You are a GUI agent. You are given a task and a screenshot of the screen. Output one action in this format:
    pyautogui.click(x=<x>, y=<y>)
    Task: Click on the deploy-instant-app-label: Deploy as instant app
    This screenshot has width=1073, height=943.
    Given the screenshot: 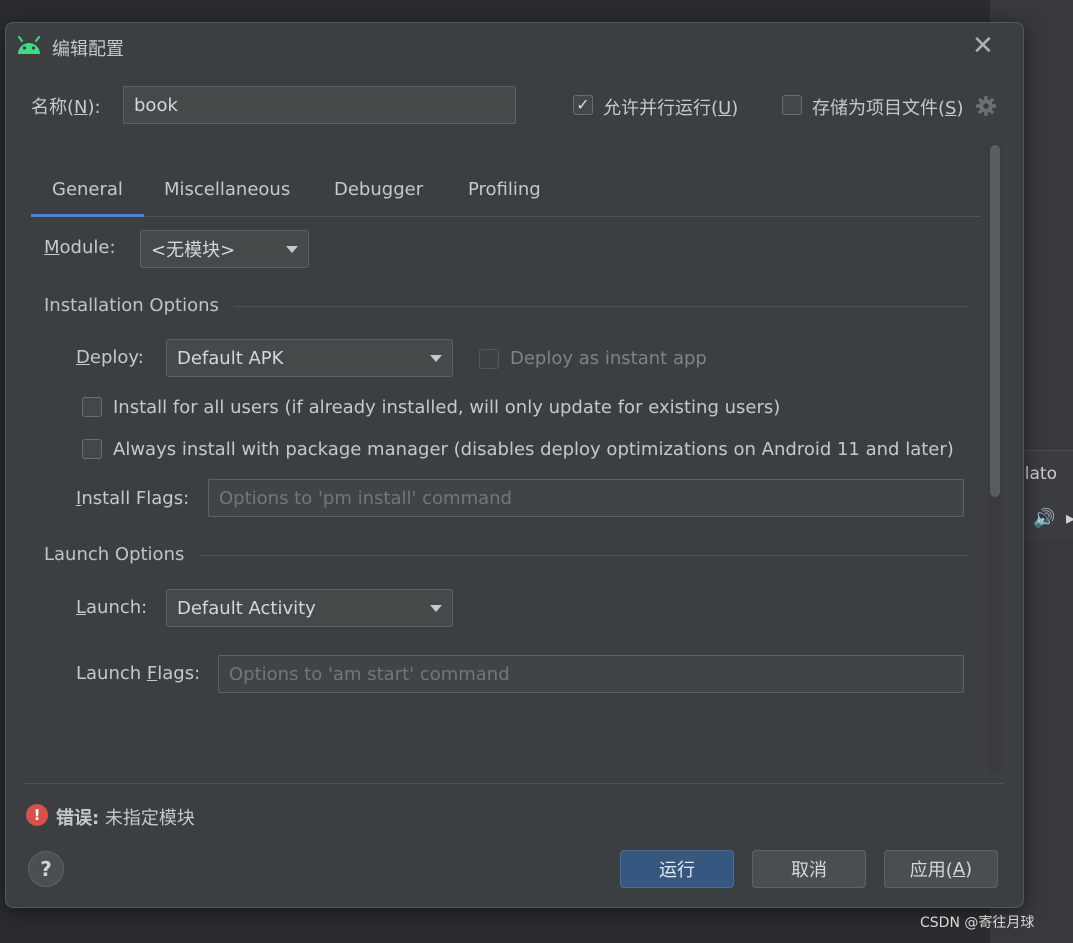 What is the action you would take?
    pyautogui.click(x=608, y=358)
    